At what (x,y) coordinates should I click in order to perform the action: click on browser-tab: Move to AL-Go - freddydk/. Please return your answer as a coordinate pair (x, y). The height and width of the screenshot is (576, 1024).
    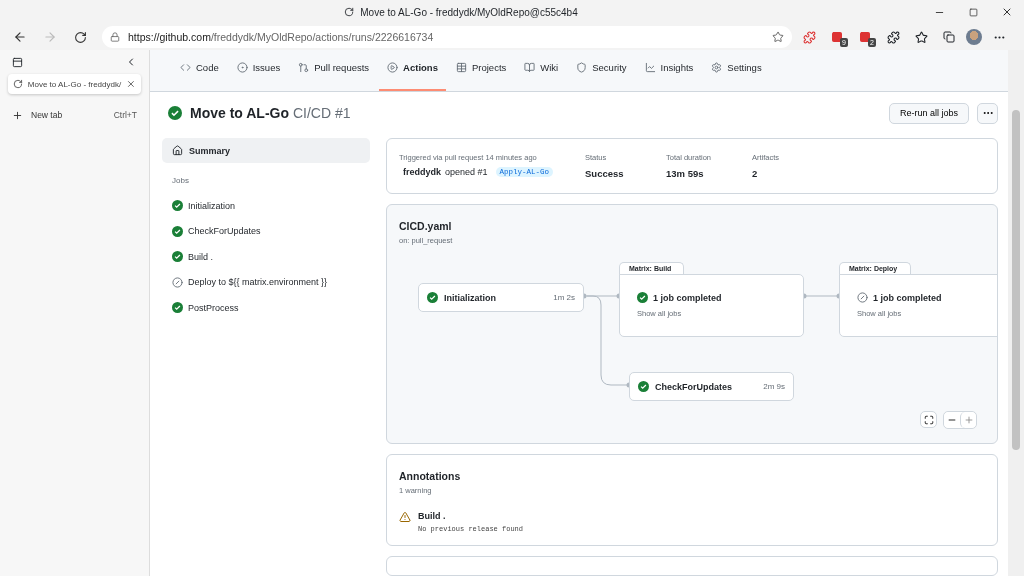
    Looking at the image, I should click on (74, 84).